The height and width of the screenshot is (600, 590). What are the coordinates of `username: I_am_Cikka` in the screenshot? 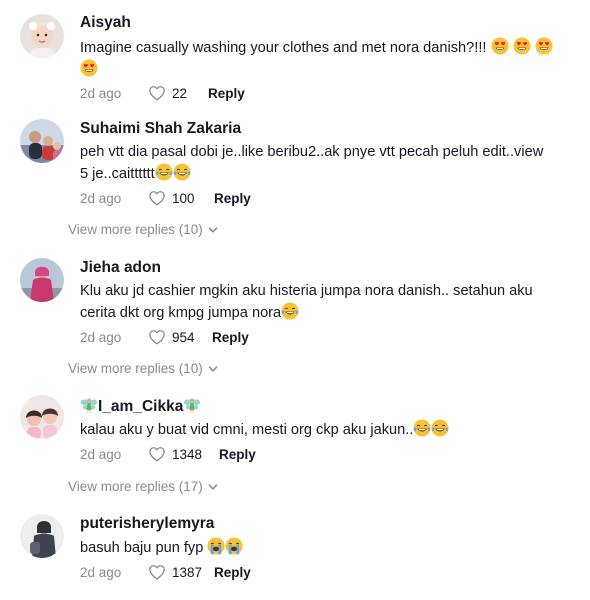 It's located at (140, 406).